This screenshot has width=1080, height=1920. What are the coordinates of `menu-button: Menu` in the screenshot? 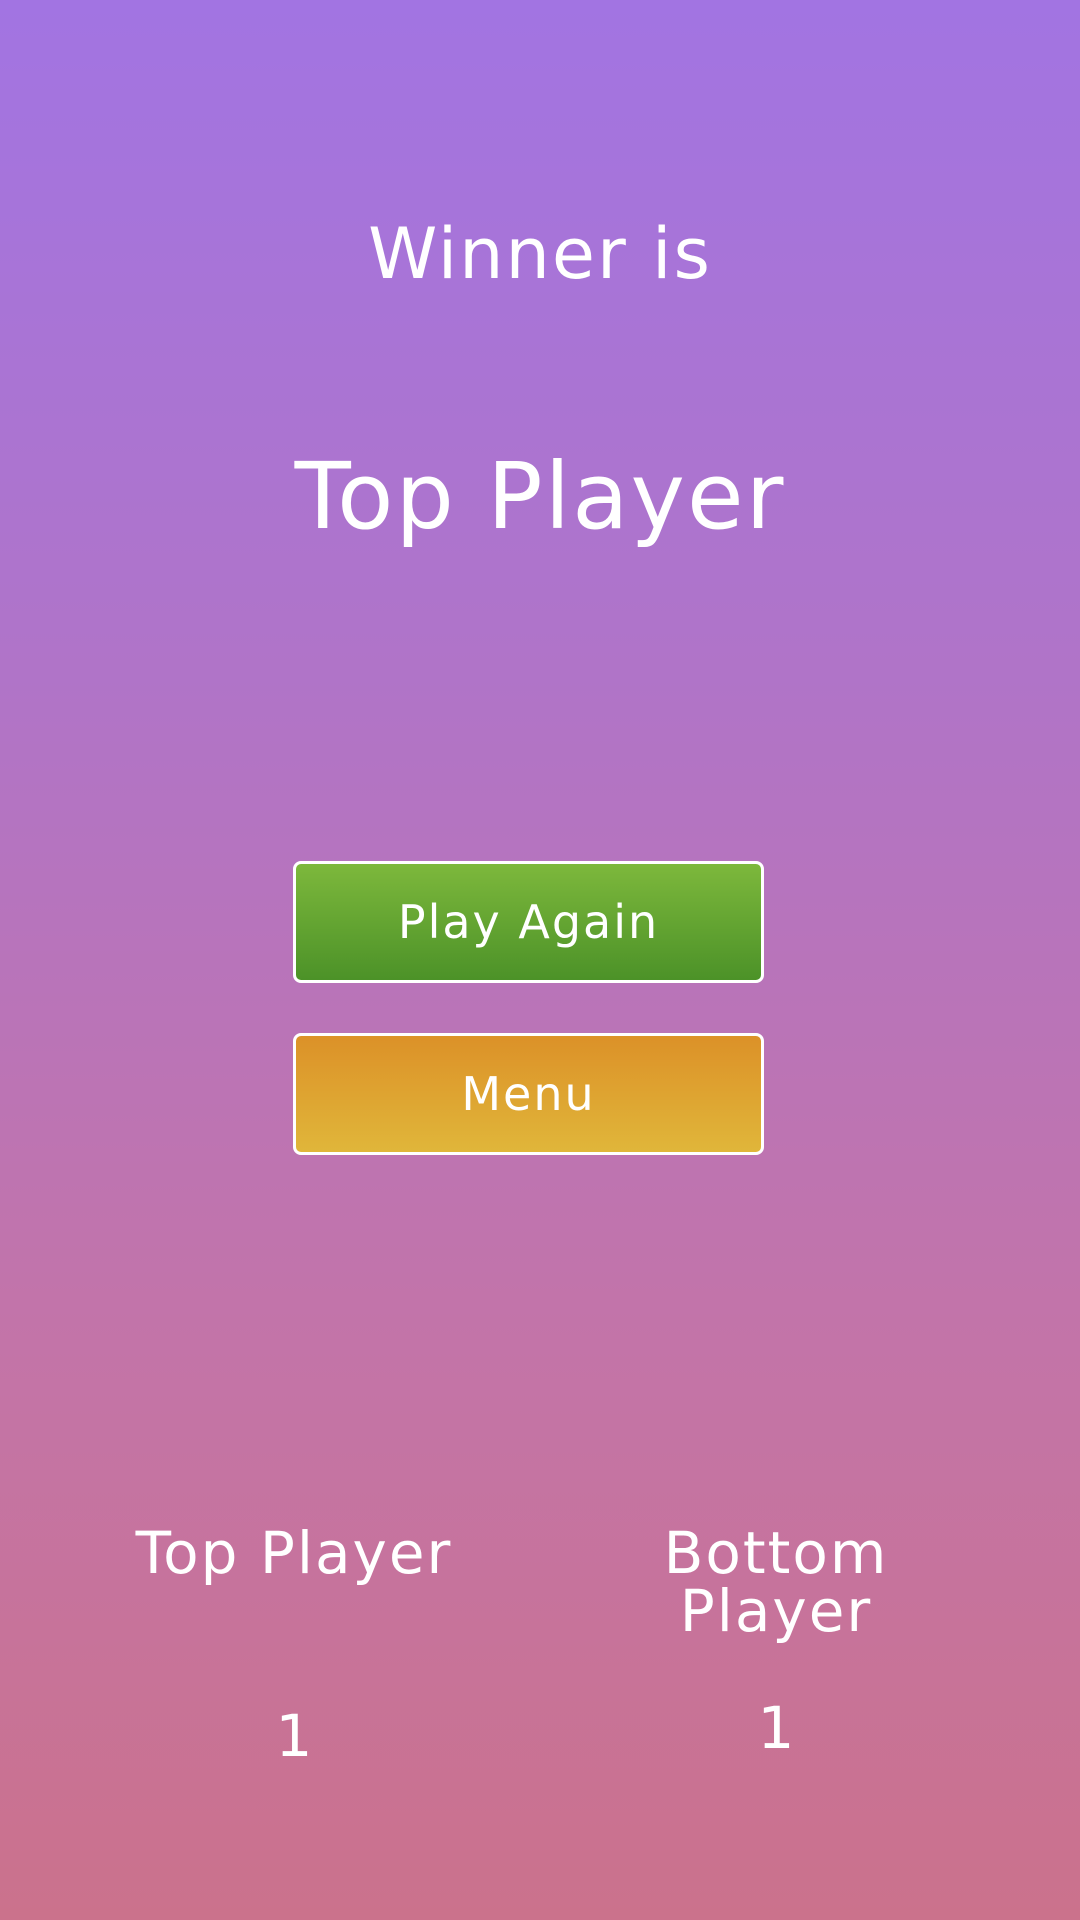 It's located at (528, 1094).